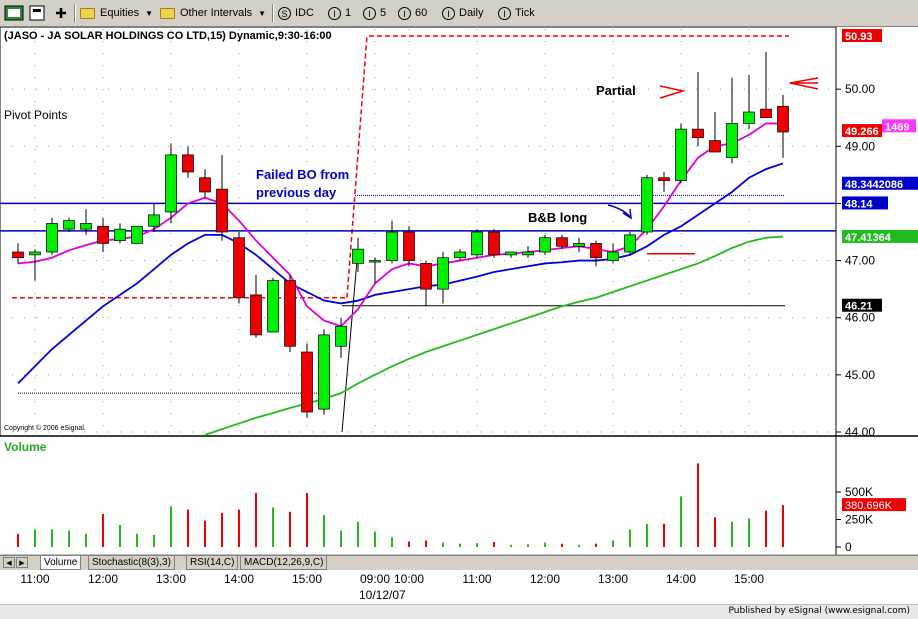  Describe the element at coordinates (61, 563) in the screenshot. I see `tab-volume: Volume` at that location.